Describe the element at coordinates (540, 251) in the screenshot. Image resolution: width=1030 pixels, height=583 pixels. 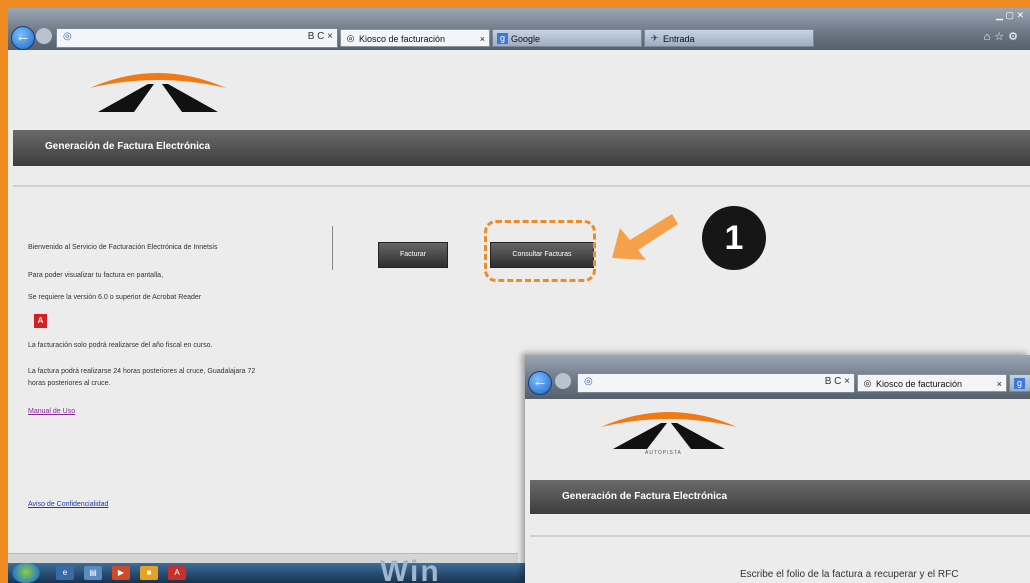
I see `highlight-box` at that location.